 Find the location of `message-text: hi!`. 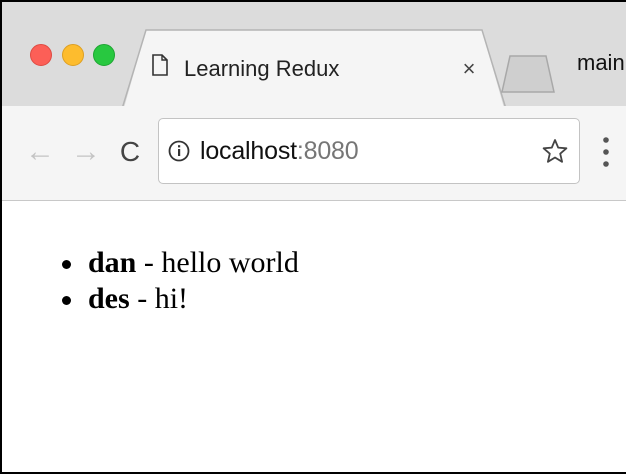

message-text: hi! is located at coordinates (171, 298).